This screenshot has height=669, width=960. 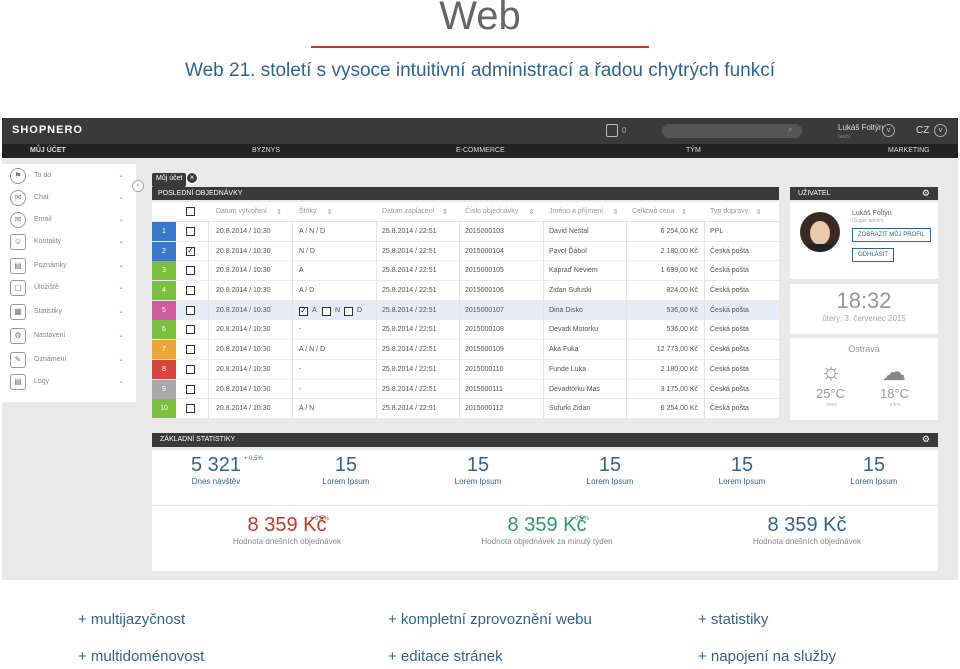 What do you see at coordinates (71, 288) in the screenshot?
I see `sidebar-item-úložiště: ▢ Úložiště ⌄` at bounding box center [71, 288].